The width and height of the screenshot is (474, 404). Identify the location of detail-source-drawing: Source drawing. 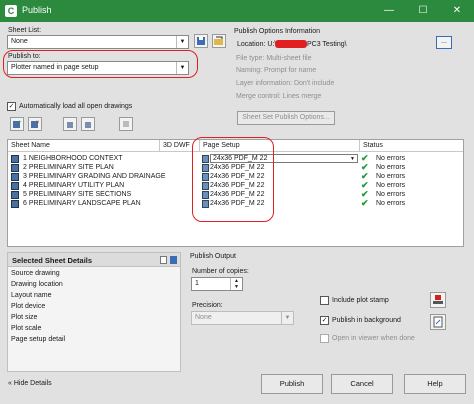
(35, 273).